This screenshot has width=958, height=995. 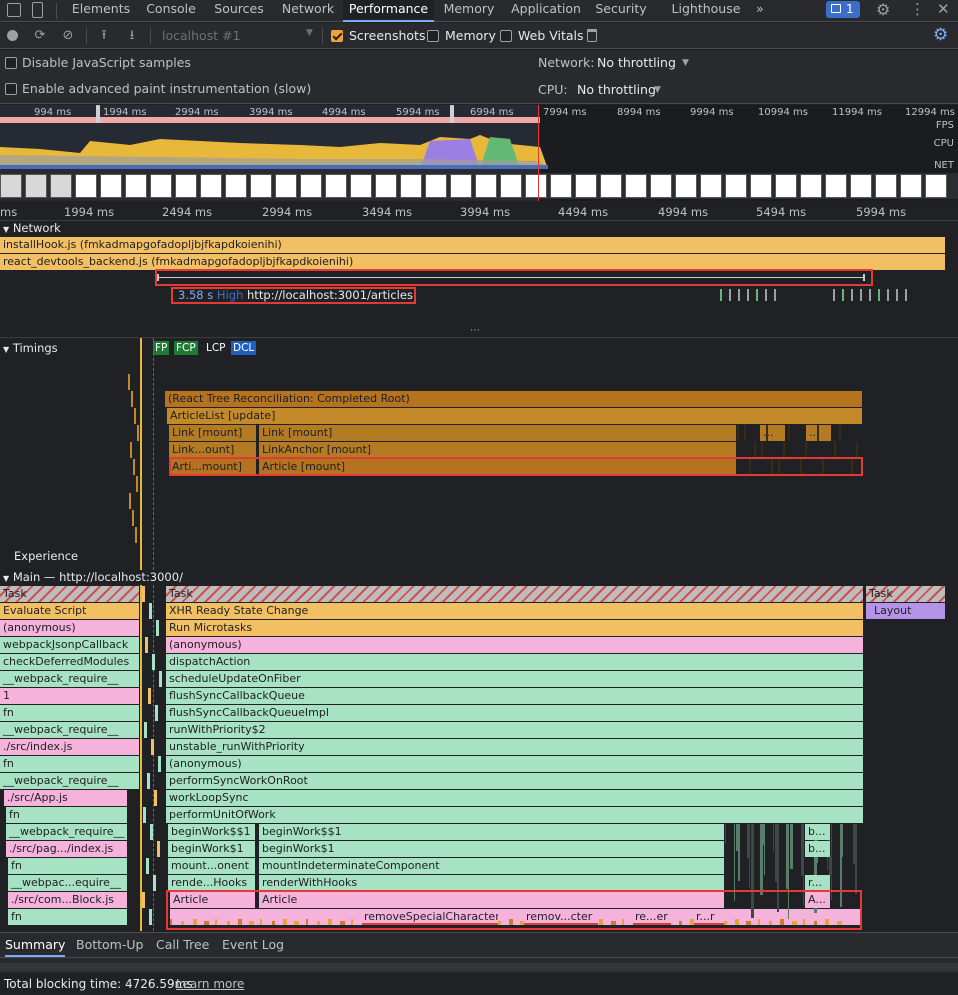 What do you see at coordinates (479, 967) in the screenshot?
I see `scroll-track` at bounding box center [479, 967].